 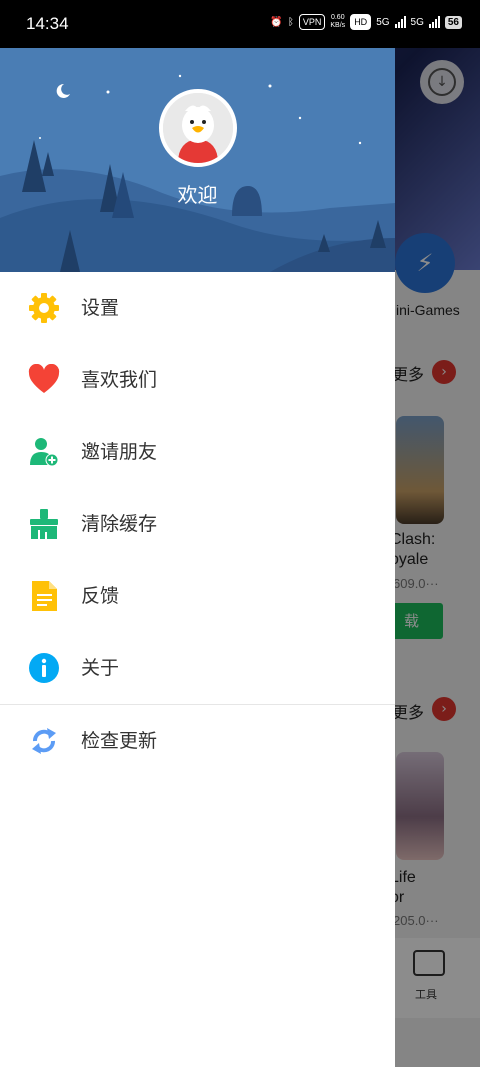 I want to click on battery-icon: 56, so click(x=453, y=22).